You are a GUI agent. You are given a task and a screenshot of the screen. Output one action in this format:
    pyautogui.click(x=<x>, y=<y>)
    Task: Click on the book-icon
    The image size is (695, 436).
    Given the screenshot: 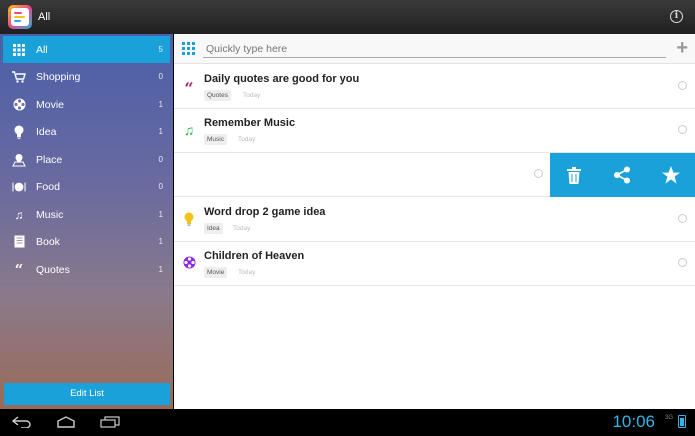 What is the action you would take?
    pyautogui.click(x=19, y=242)
    